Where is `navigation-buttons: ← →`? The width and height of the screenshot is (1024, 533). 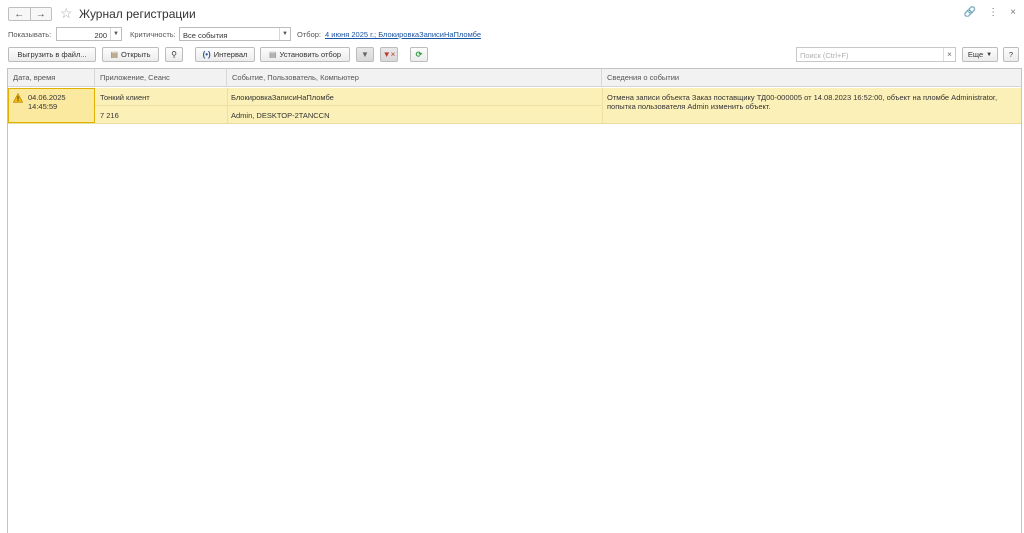 navigation-buttons: ← → is located at coordinates (30, 14).